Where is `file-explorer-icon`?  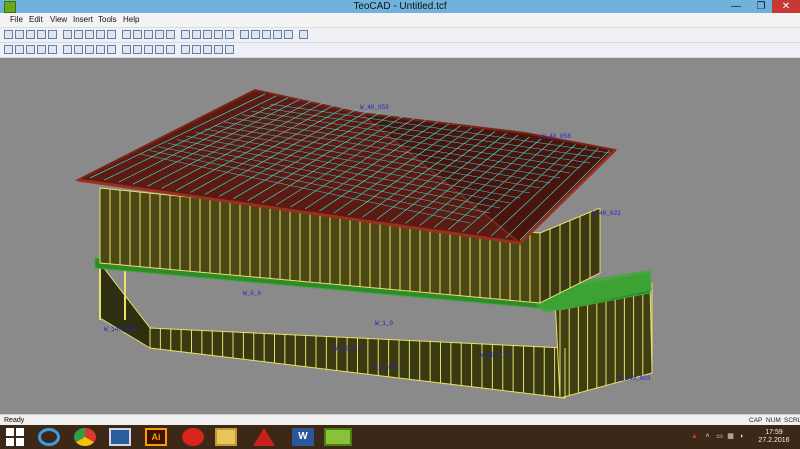
file-explorer-icon is located at coordinates (226, 437).